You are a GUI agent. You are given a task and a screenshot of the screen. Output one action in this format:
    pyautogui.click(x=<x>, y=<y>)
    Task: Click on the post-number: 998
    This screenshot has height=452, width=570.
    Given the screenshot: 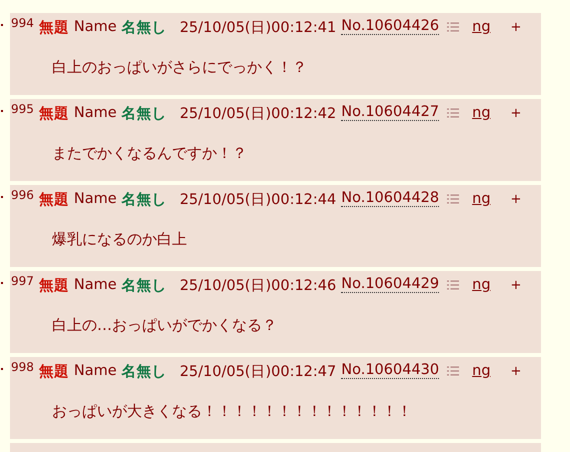 What is the action you would take?
    pyautogui.click(x=22, y=367)
    